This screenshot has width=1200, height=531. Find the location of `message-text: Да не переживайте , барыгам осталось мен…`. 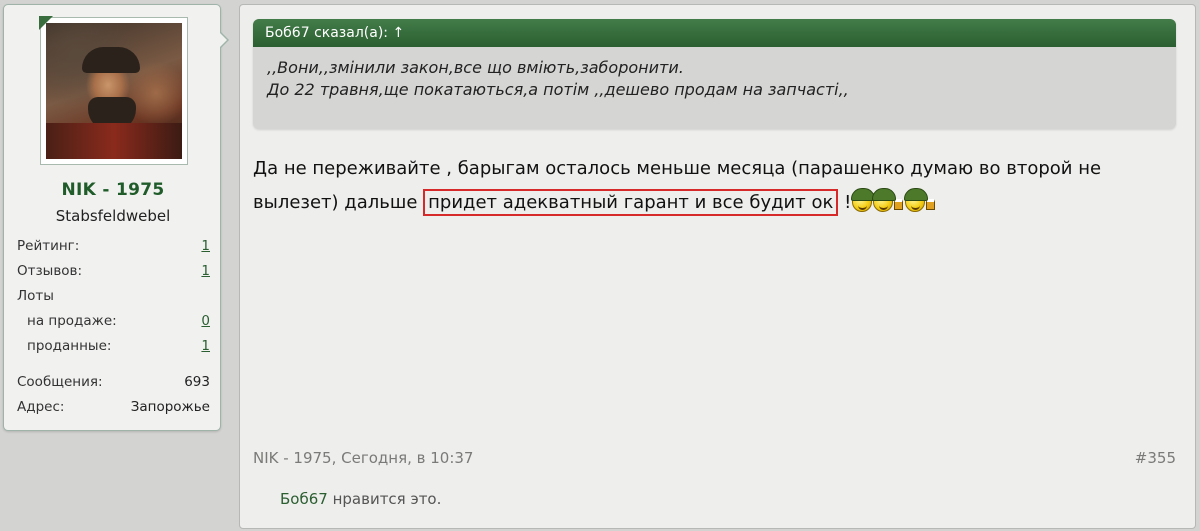

message-text: Да не переживайте , барыгам осталось мен… is located at coordinates (718, 186).